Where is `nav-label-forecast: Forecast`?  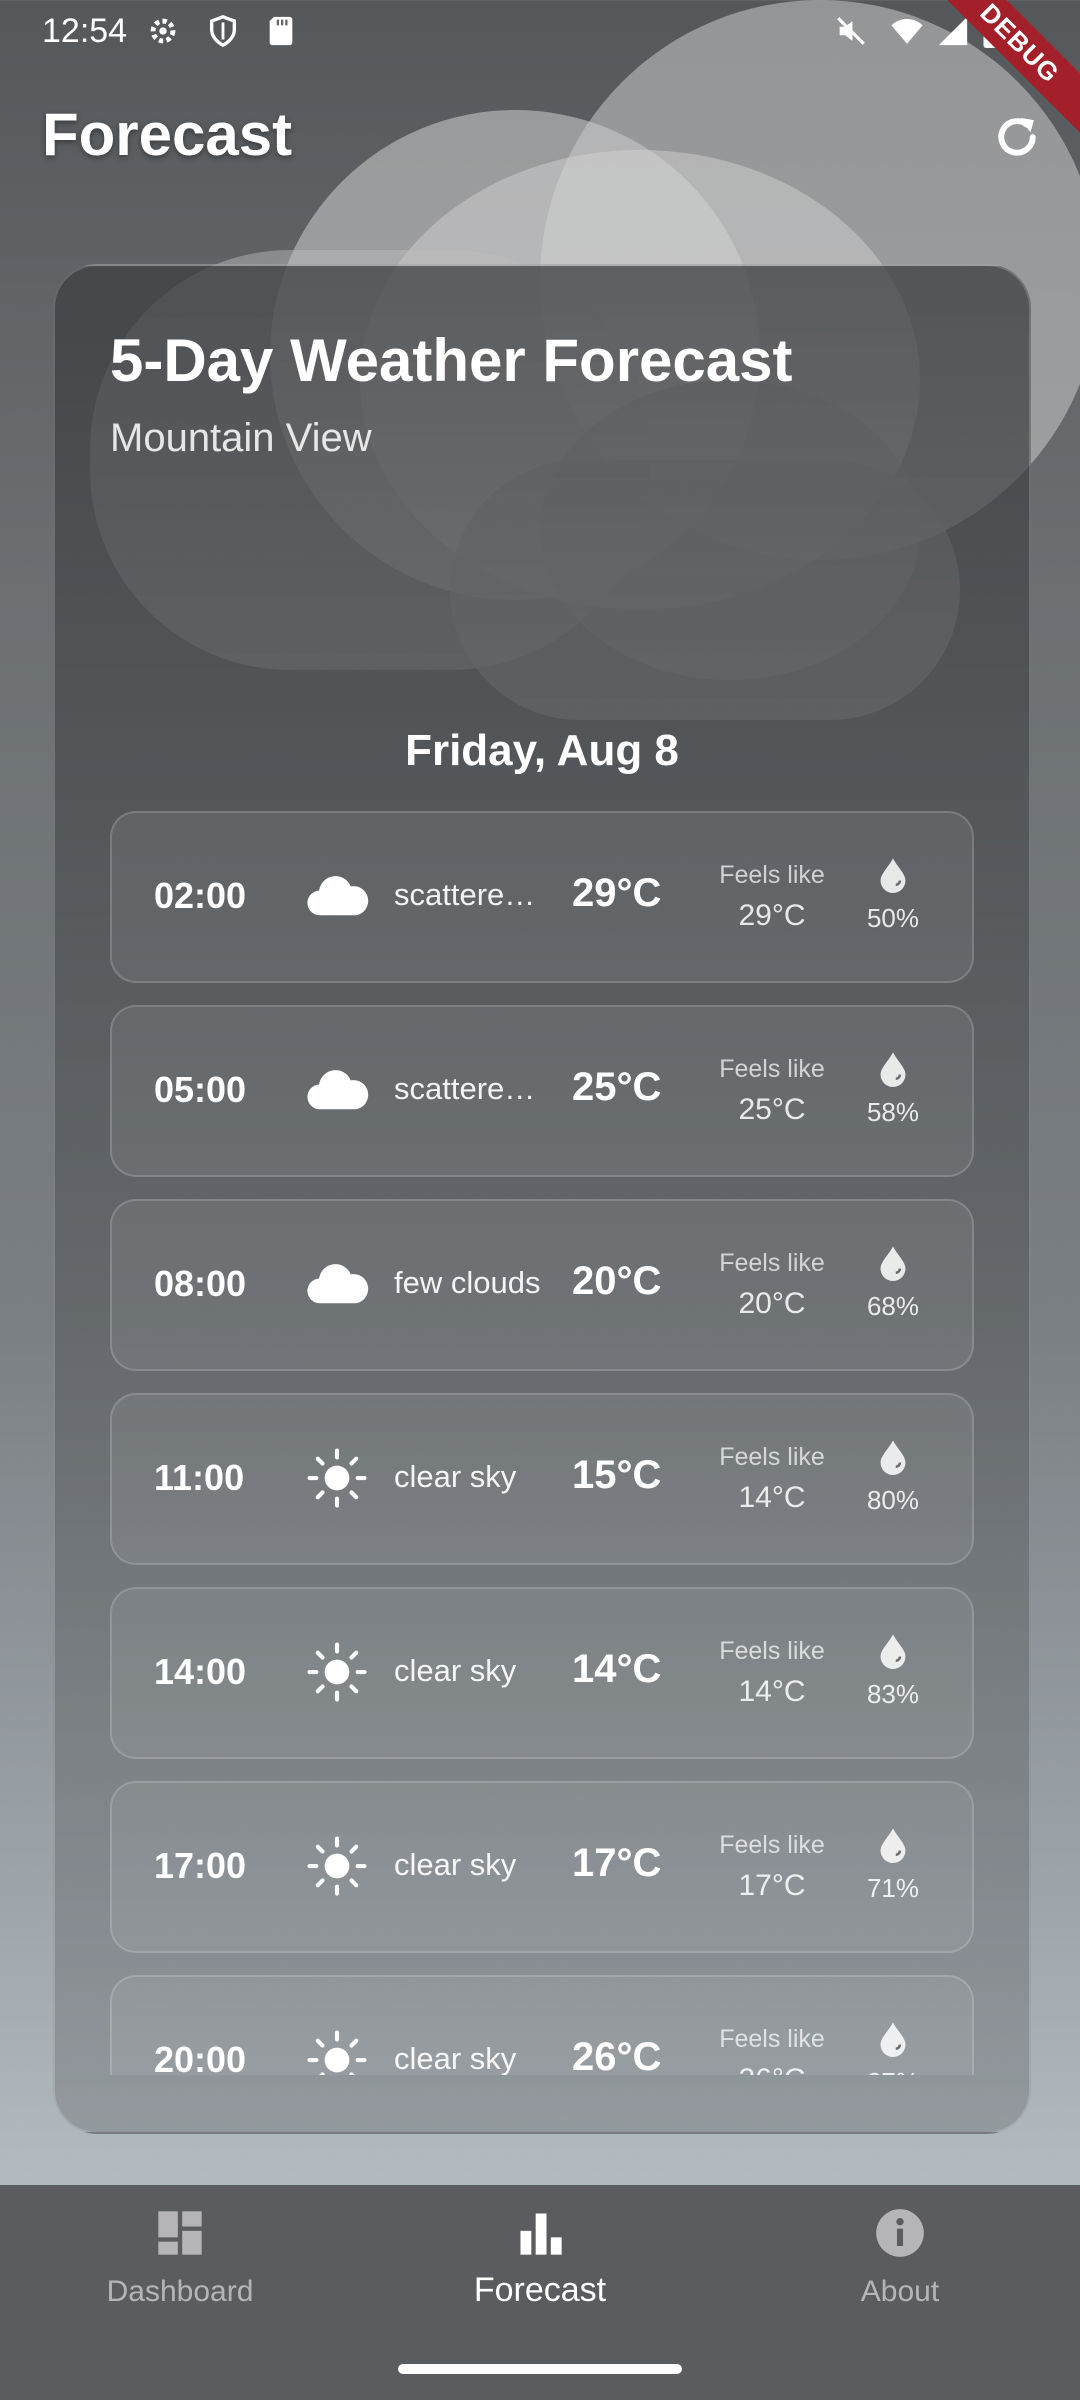 nav-label-forecast: Forecast is located at coordinates (540, 2290).